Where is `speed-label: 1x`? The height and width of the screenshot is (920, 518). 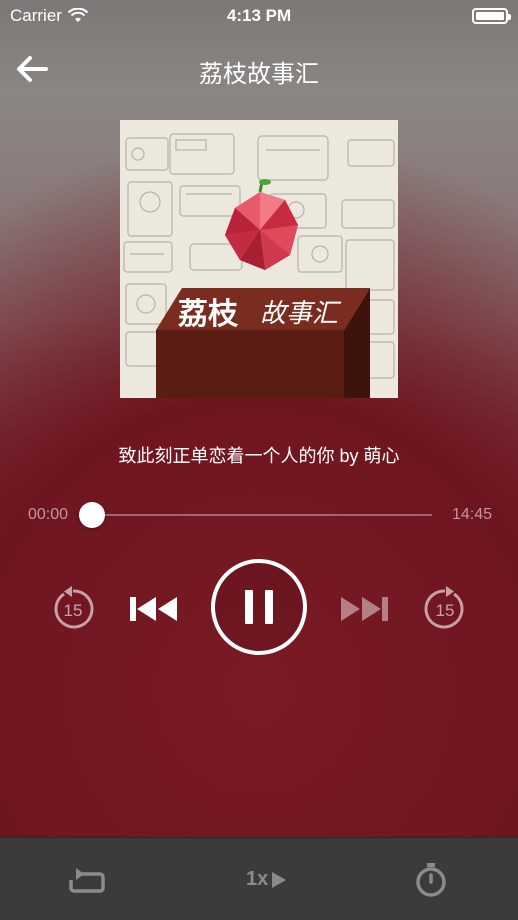 speed-label: 1x is located at coordinates (257, 879).